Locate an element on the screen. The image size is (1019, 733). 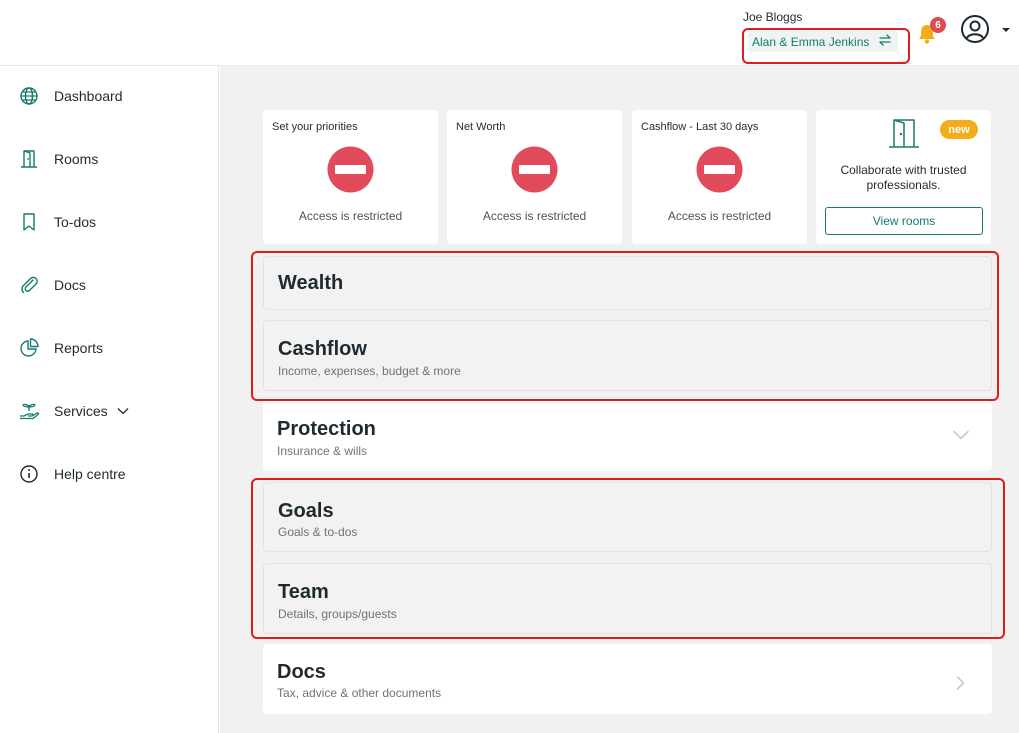
sidebar-item-label: Dashboard is located at coordinates (88, 96).